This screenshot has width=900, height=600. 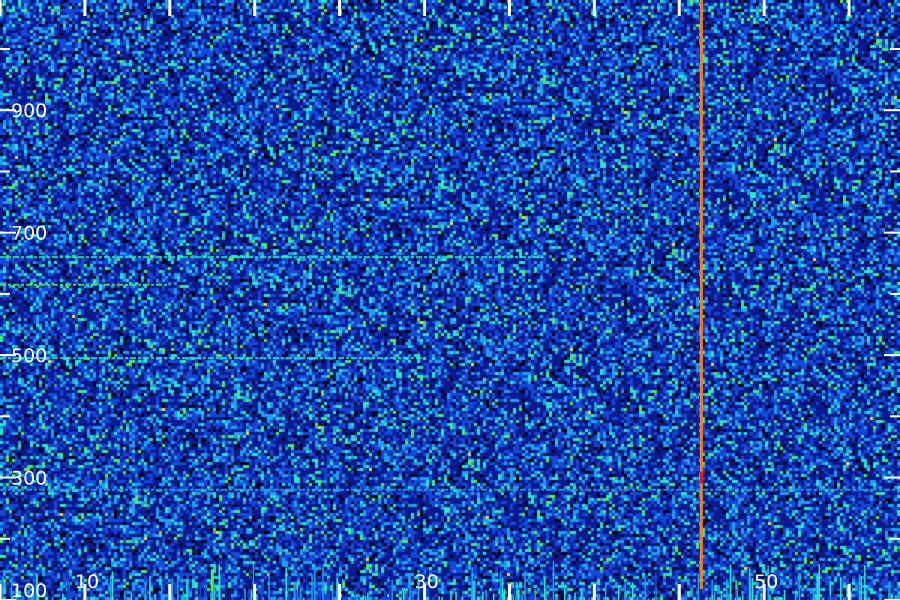 What do you see at coordinates (29, 111) in the screenshot?
I see `y-tick-label: 900` at bounding box center [29, 111].